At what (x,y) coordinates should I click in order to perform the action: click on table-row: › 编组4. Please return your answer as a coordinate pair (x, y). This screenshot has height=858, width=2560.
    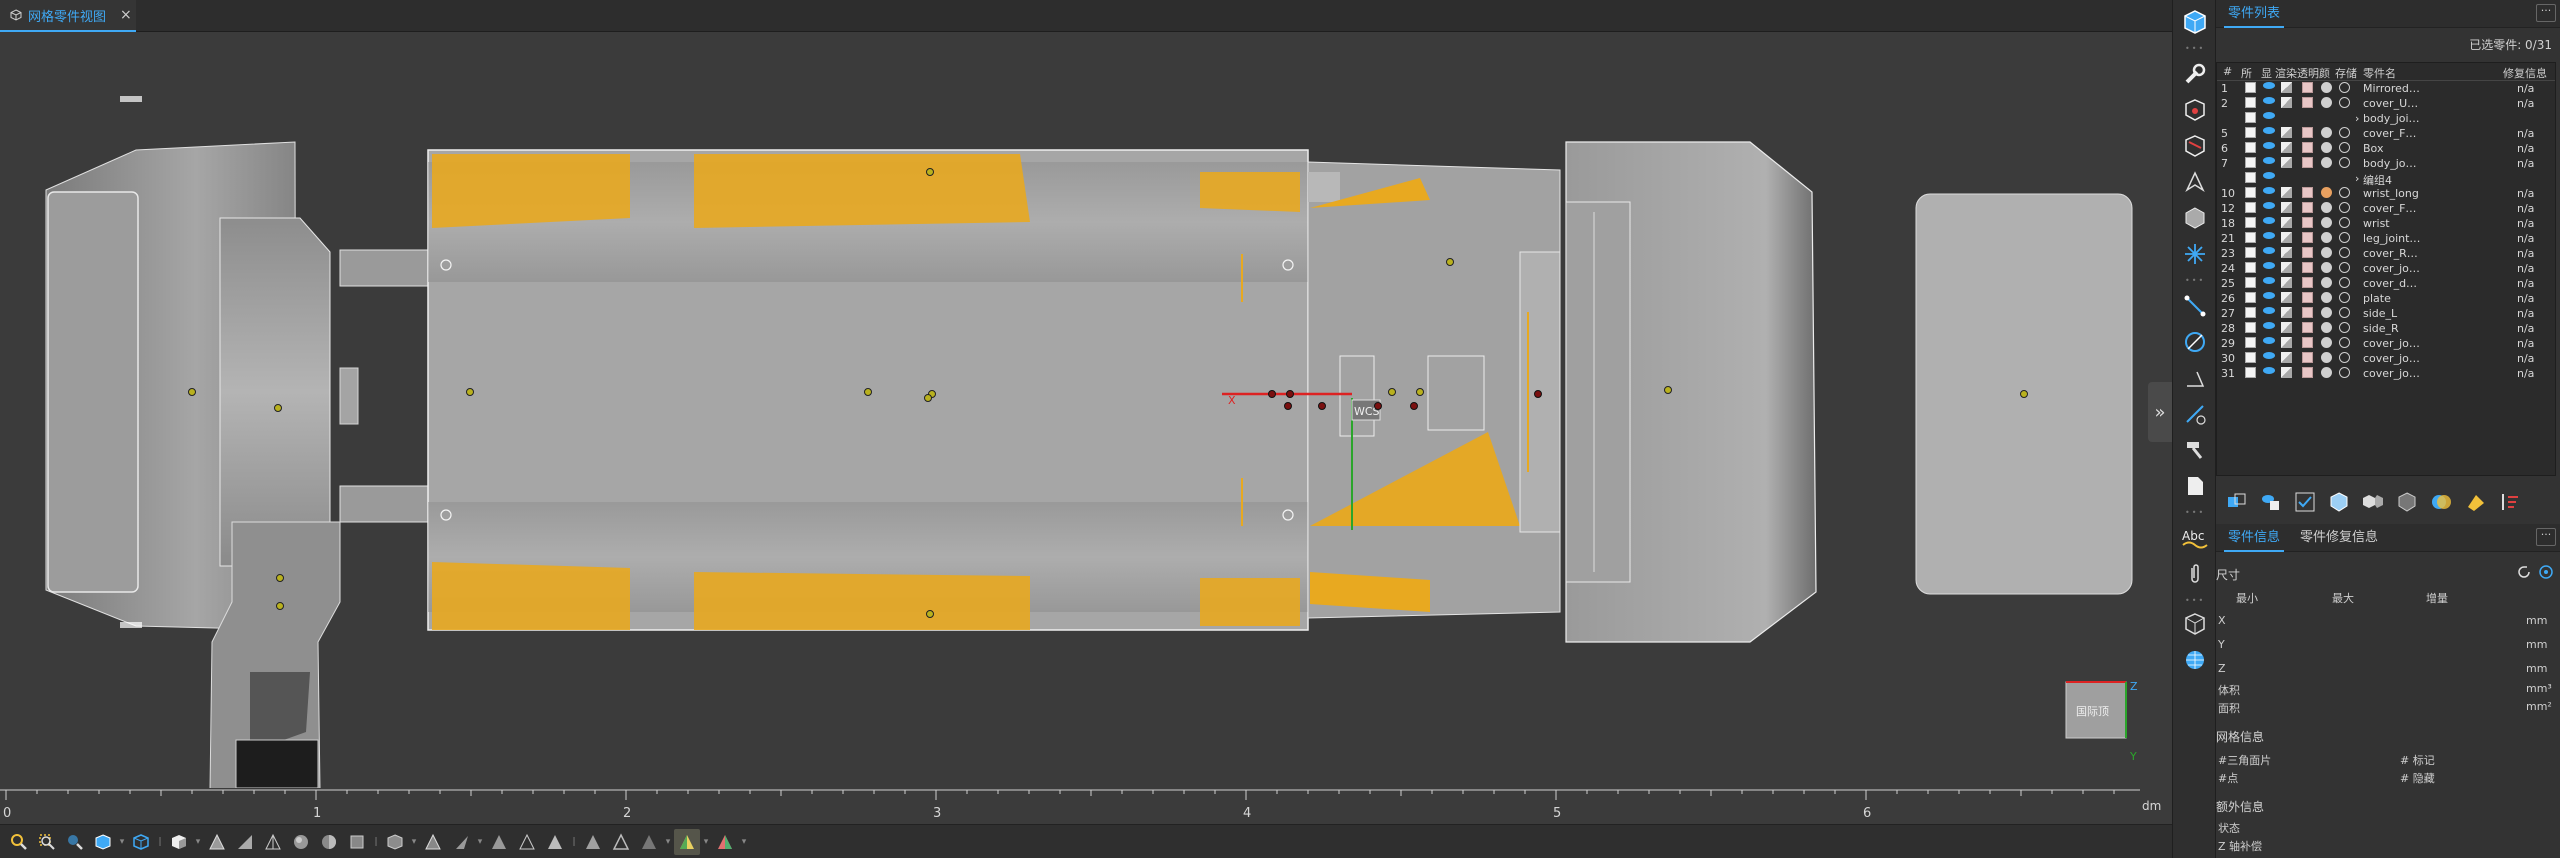
    Looking at the image, I should click on (2386, 179).